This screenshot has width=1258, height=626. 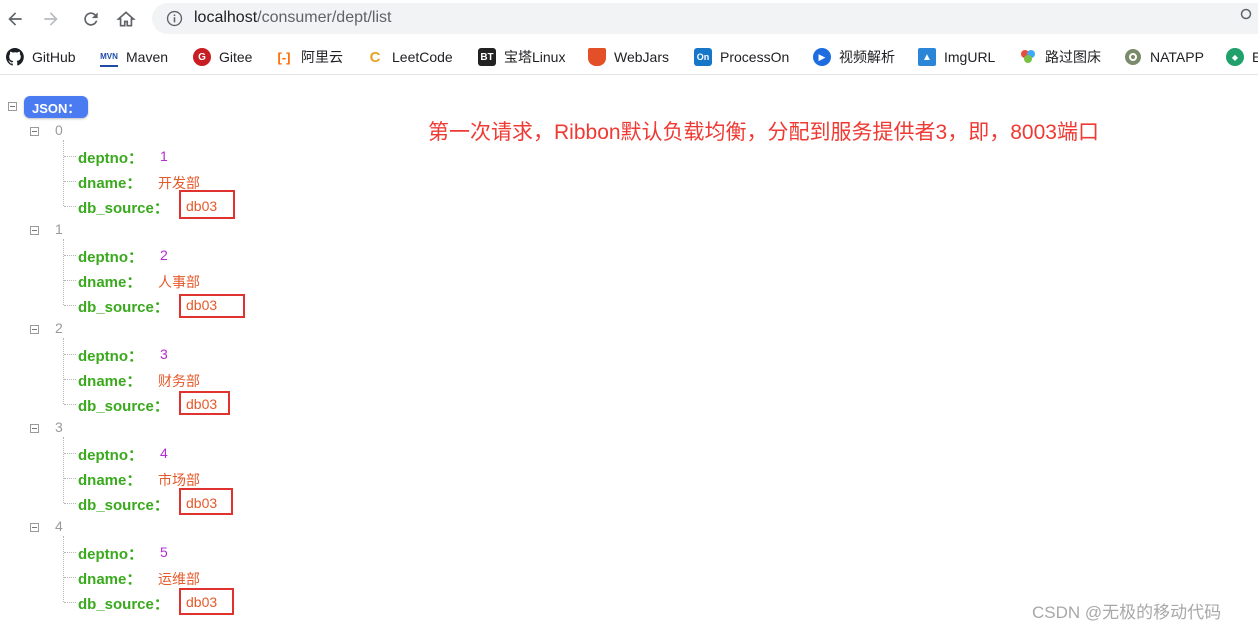 What do you see at coordinates (1247, 15) in the screenshot?
I see `search-icon` at bounding box center [1247, 15].